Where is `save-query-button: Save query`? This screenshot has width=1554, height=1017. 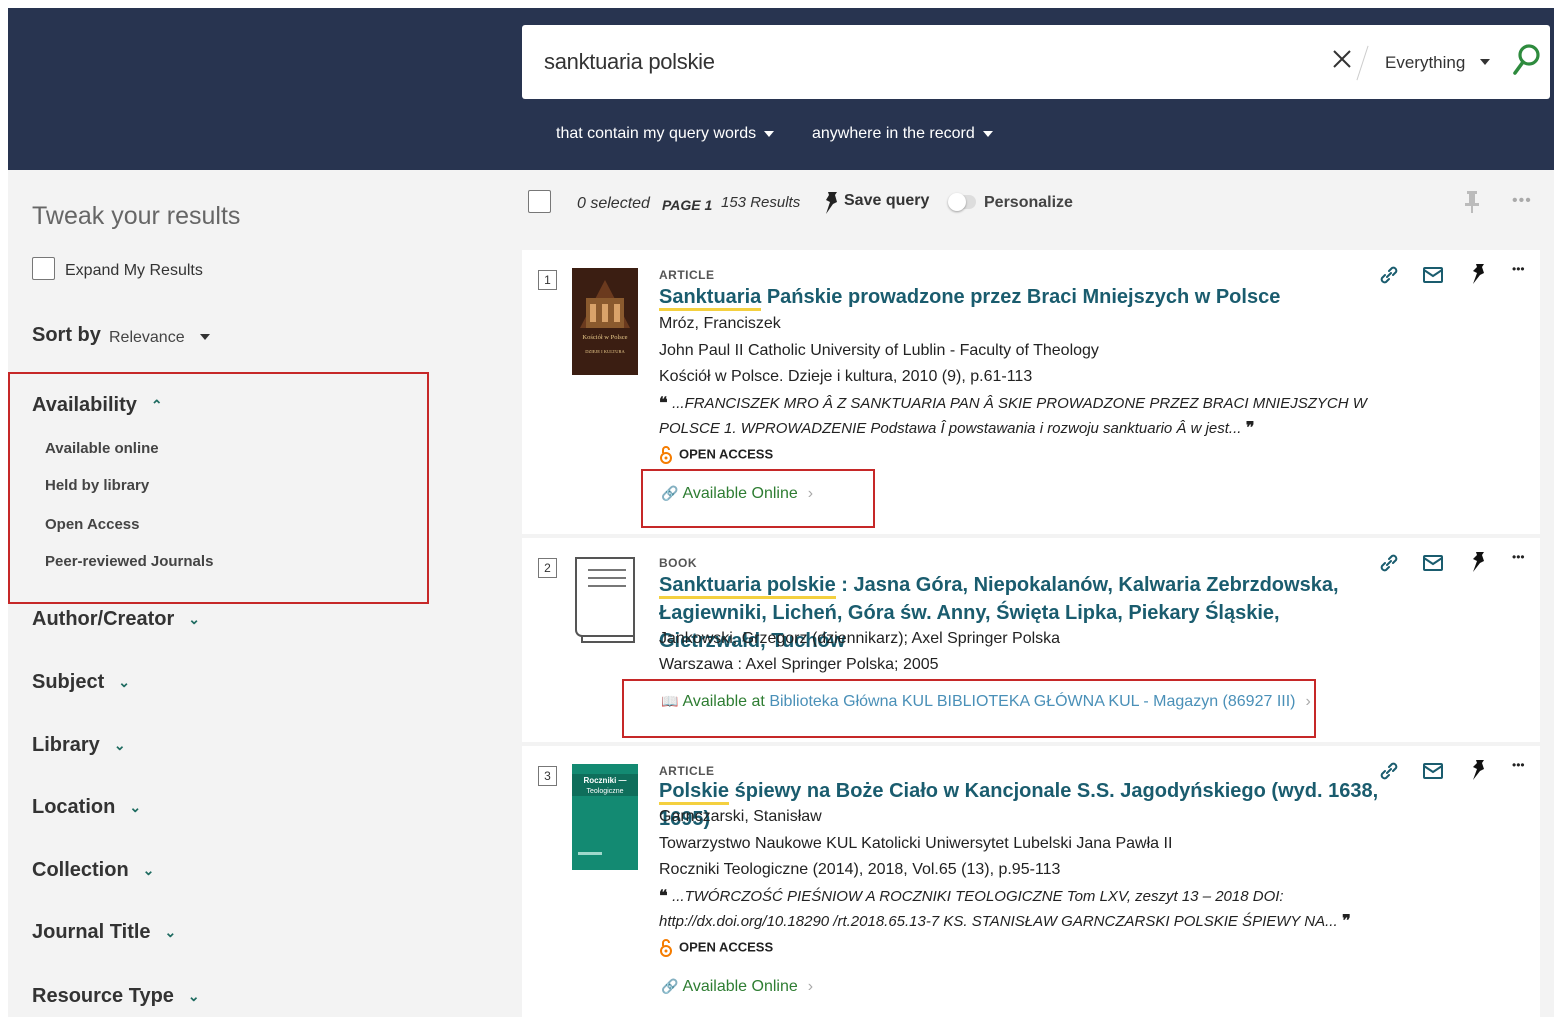
save-query-button: Save query is located at coordinates (886, 201).